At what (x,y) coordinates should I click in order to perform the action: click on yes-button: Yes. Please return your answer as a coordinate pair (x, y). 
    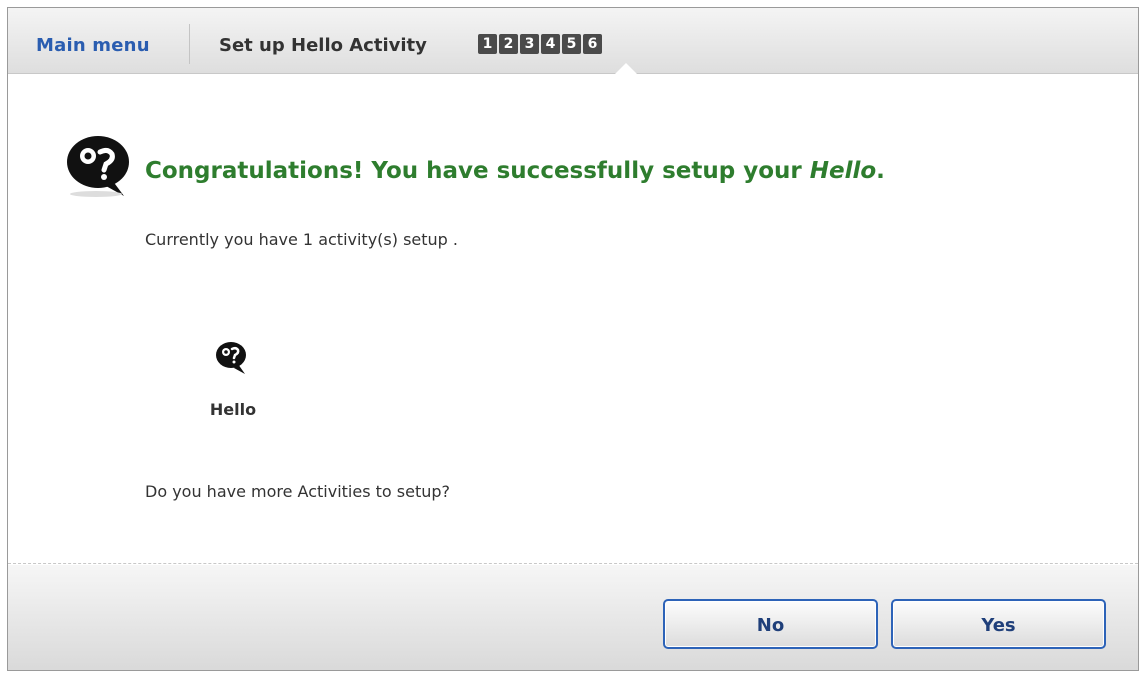
    Looking at the image, I should click on (998, 624).